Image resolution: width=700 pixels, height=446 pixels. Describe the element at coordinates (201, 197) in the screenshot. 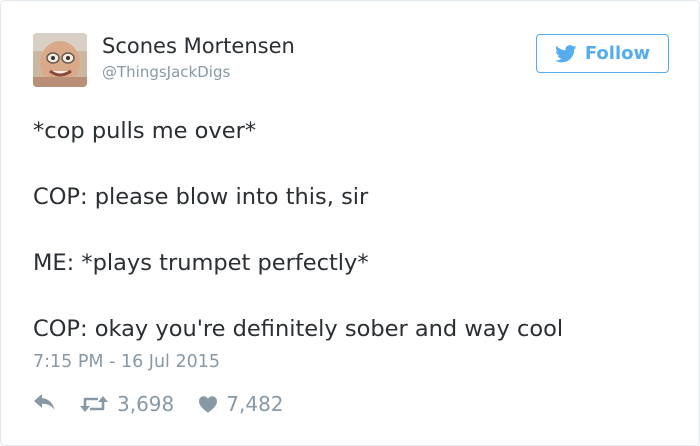

I see `tweet-line-2: COP: please blow into this, sir` at that location.